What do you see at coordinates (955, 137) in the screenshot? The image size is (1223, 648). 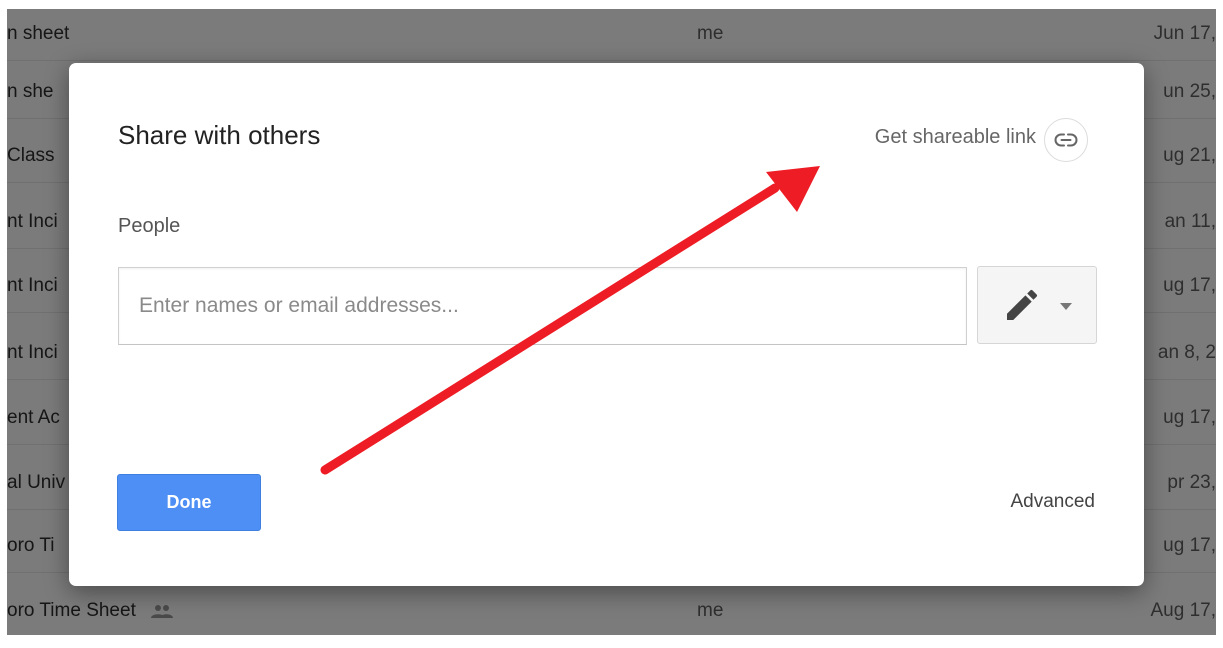 I see `get-shareable-link: Get shareable link` at bounding box center [955, 137].